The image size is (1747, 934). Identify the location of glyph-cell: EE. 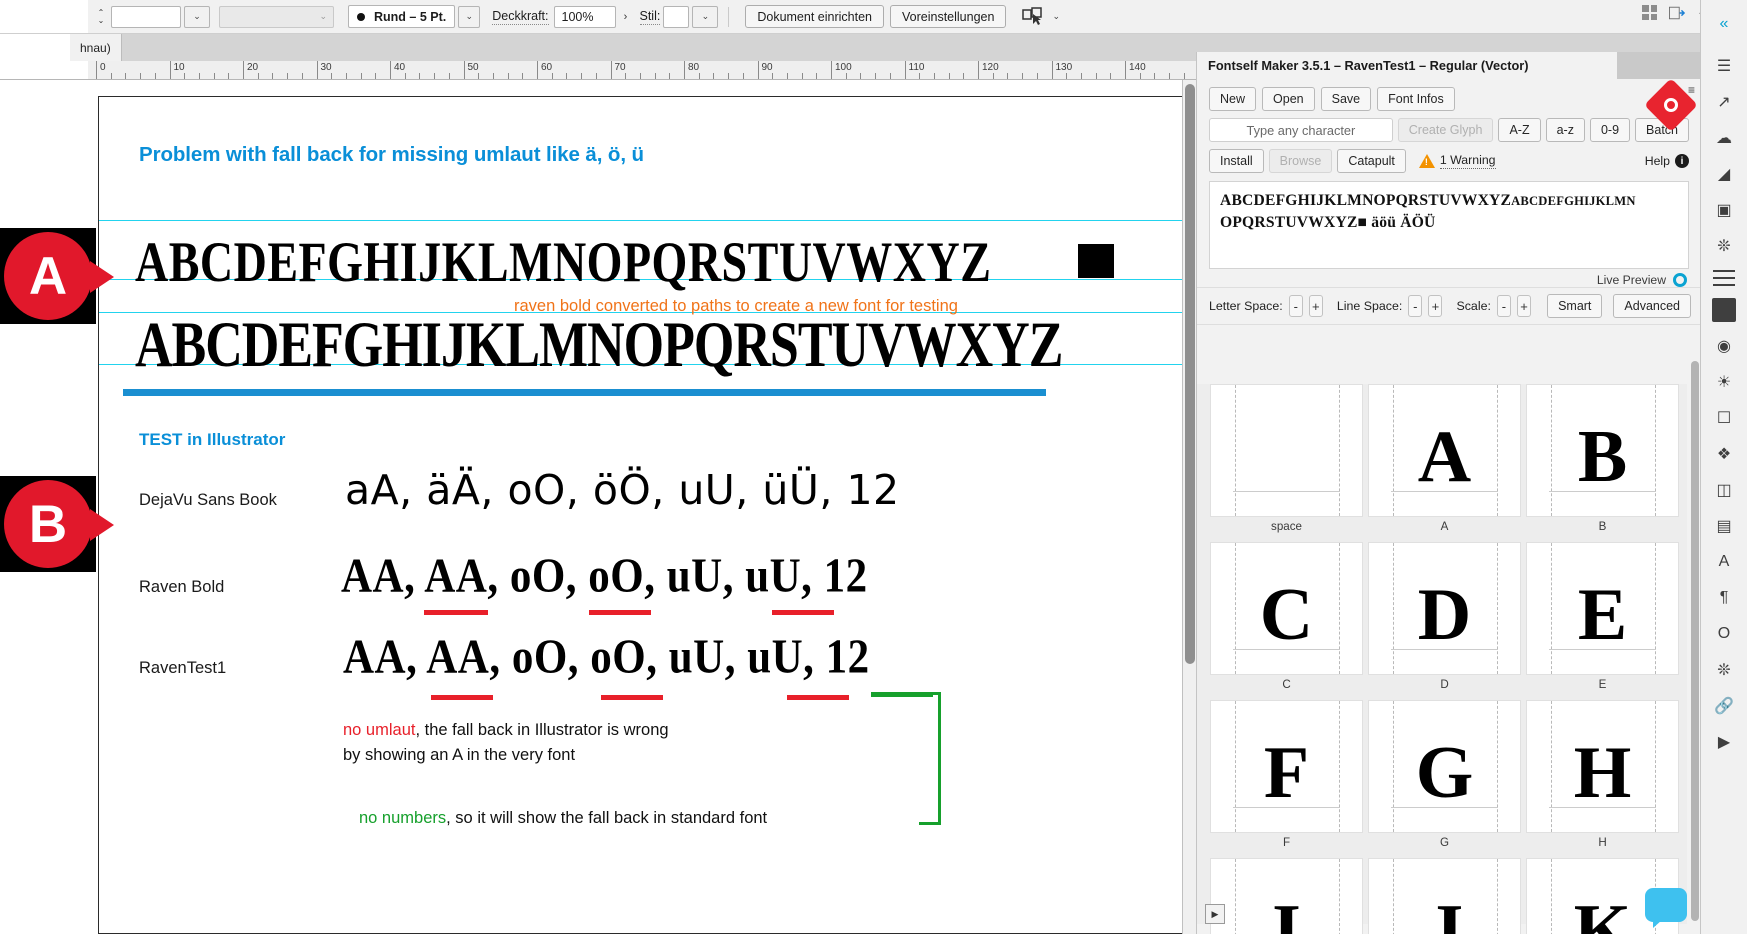
(1605, 621).